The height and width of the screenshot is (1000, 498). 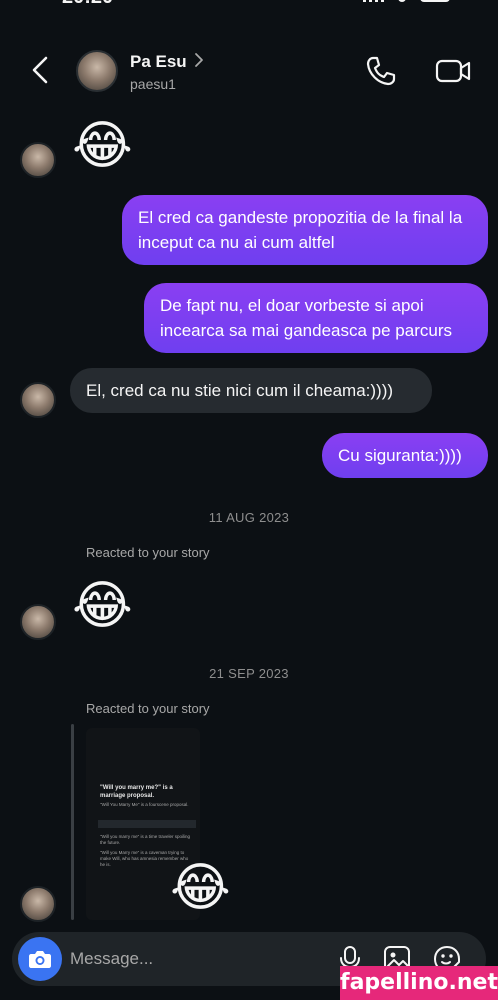 I want to click on story-reply-indicator, so click(x=72, y=822).